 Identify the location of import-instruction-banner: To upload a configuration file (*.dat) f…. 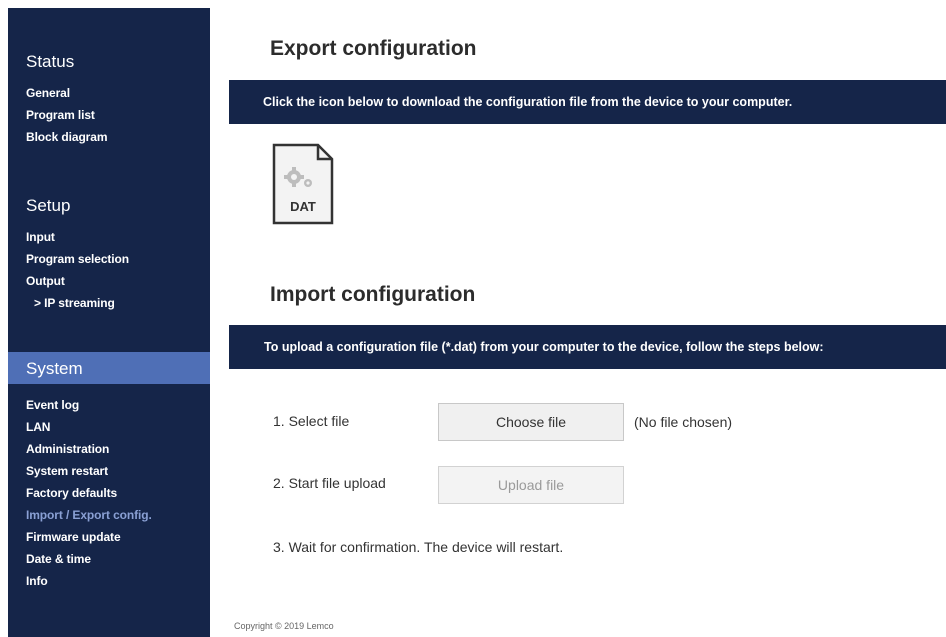
(587, 347).